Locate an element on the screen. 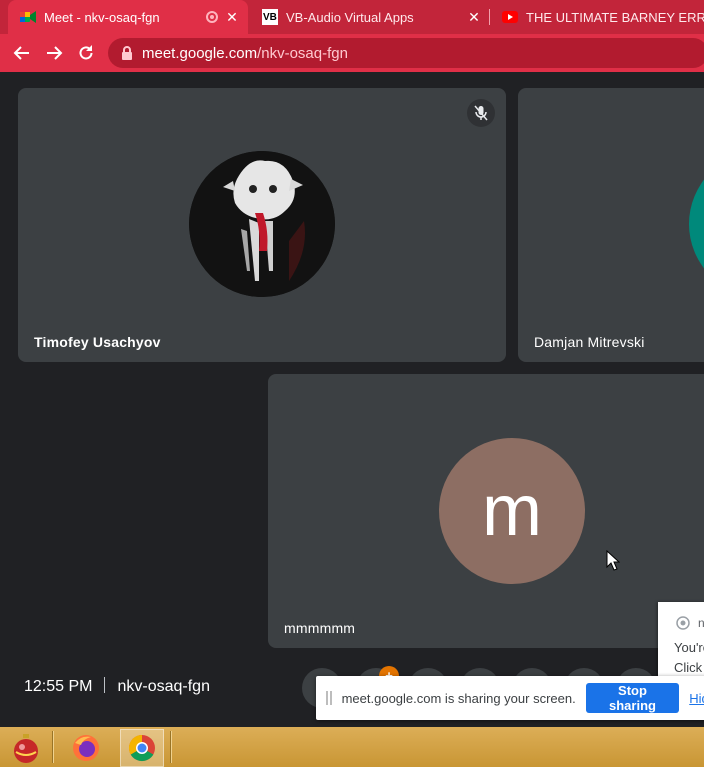 The height and width of the screenshot is (767, 704). google-meet-icon is located at coordinates (28, 17).